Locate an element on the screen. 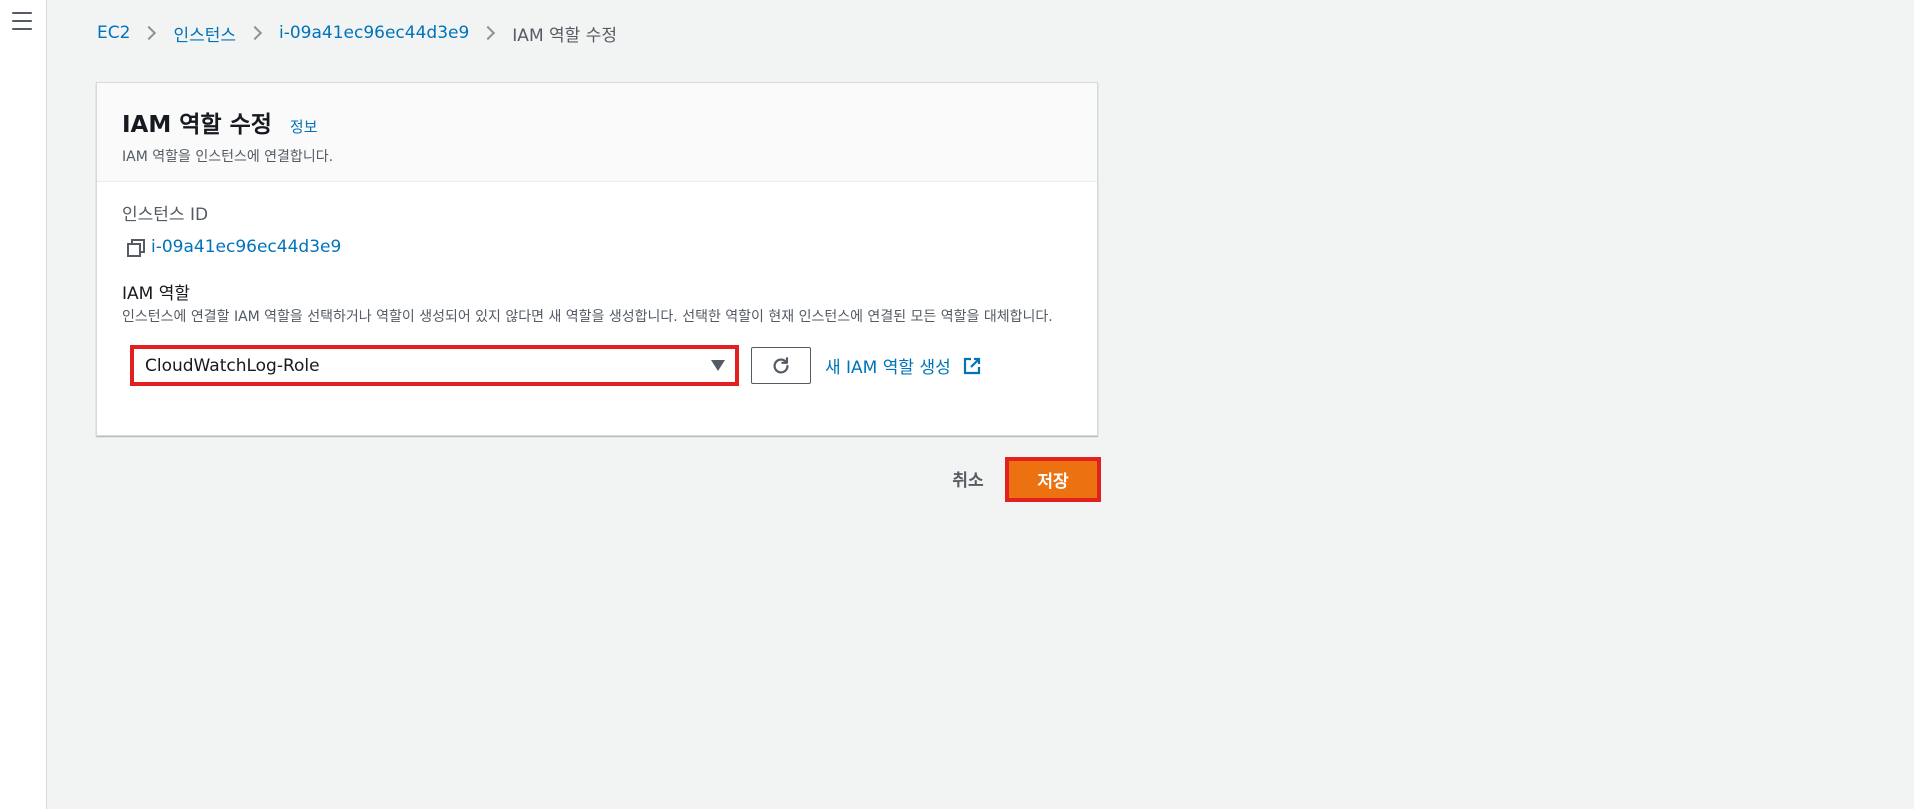  menu-icon is located at coordinates (22, 21).